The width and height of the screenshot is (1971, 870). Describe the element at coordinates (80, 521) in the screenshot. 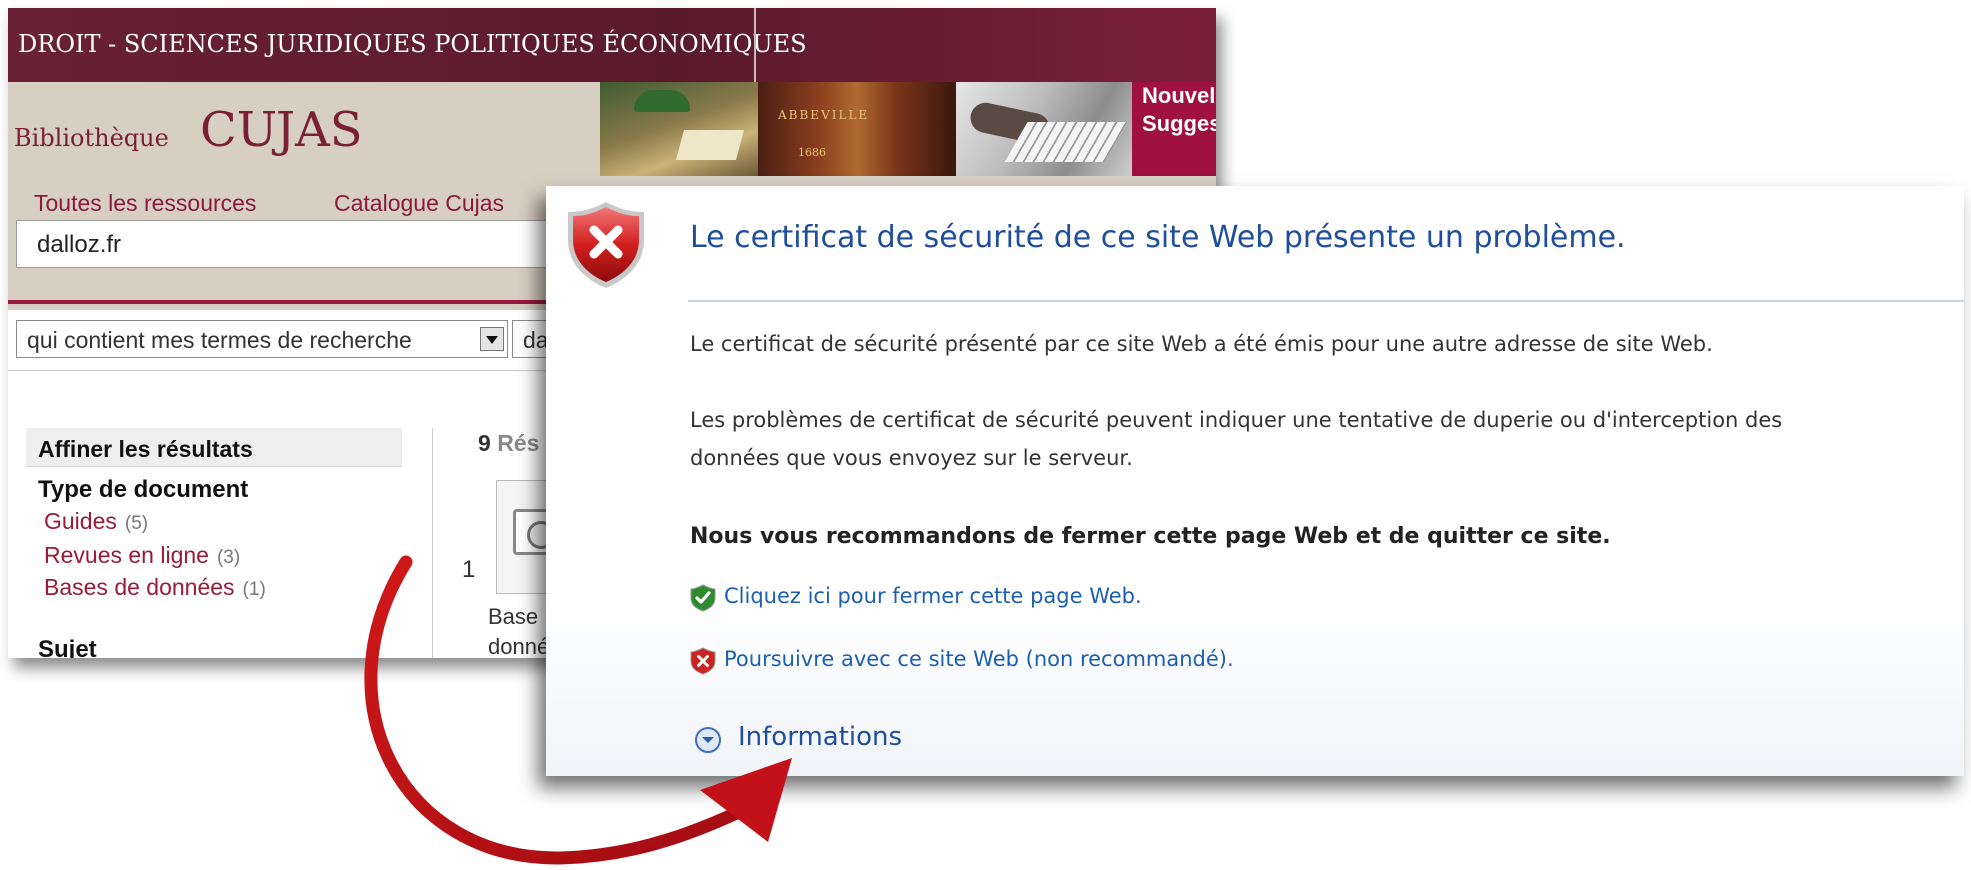

I see `facet-label: Guides` at that location.